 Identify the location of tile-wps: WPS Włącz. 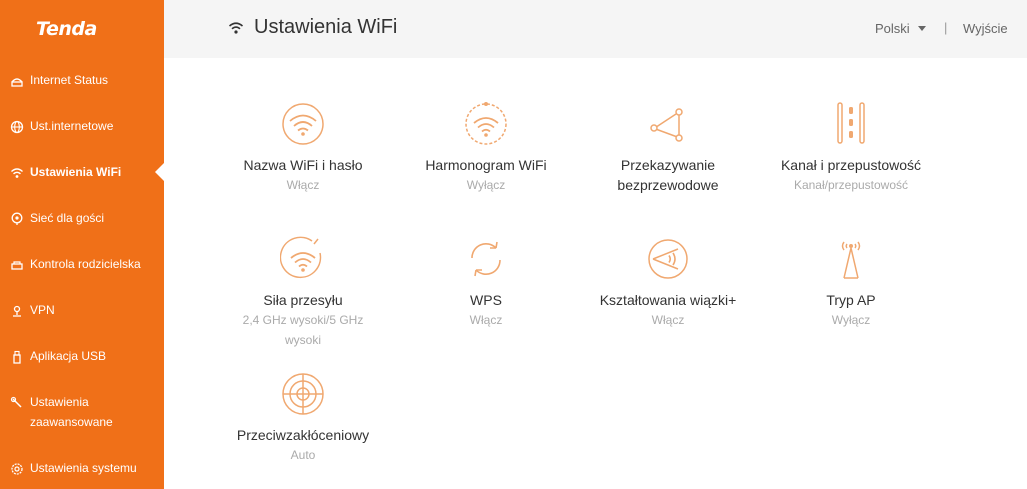
(486, 283).